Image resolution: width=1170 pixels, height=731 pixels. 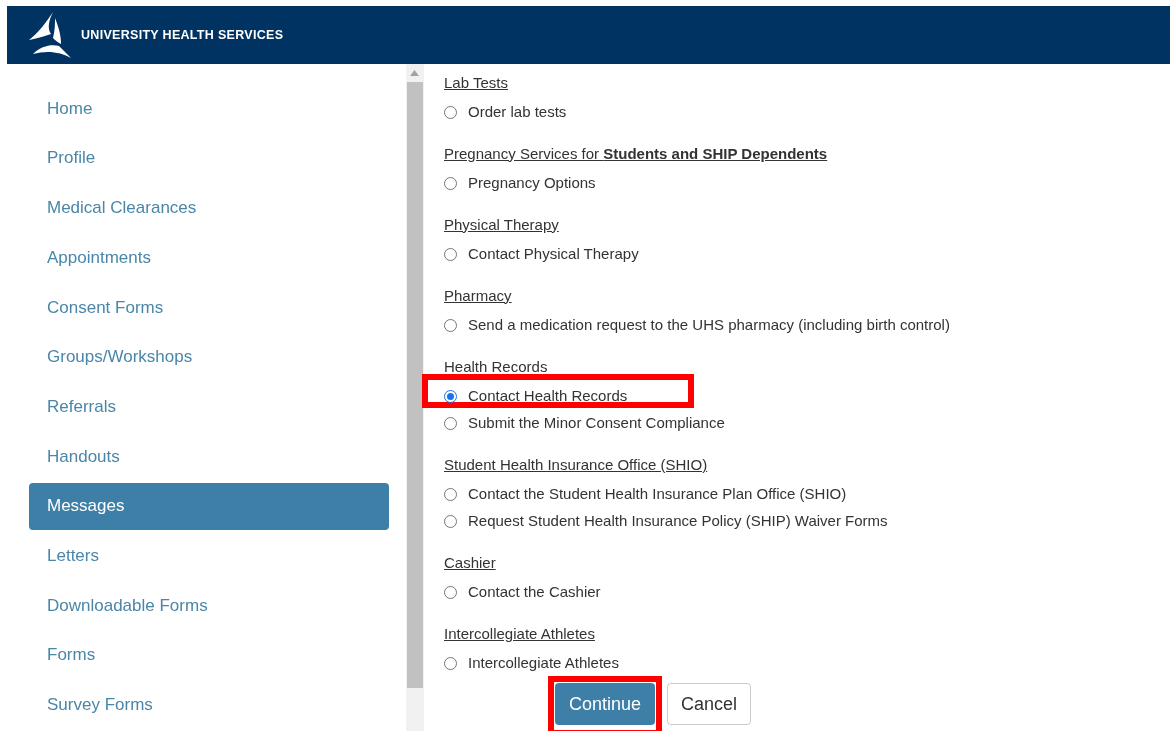 I want to click on option-label: Pregnancy Options, so click(x=532, y=183).